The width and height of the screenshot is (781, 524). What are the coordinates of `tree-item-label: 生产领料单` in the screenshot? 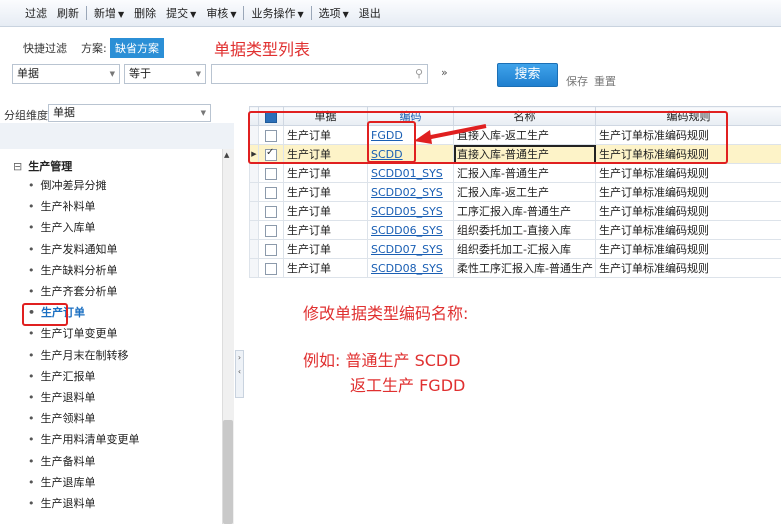 It's located at (68, 419).